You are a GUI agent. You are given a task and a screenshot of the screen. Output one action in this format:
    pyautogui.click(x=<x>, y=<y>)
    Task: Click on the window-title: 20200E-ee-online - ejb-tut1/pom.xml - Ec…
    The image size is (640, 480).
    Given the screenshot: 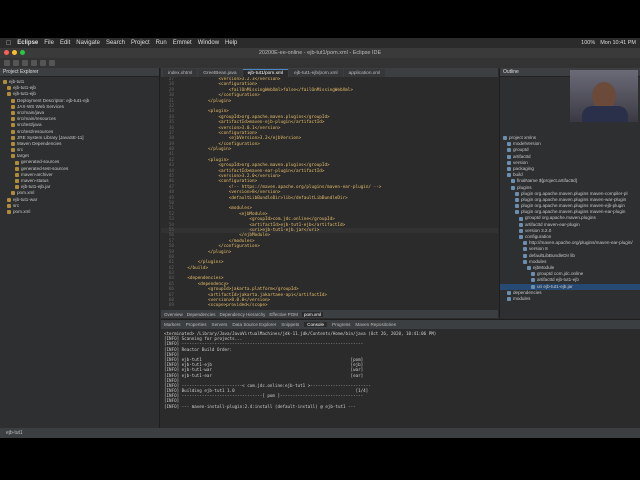 What is the action you would take?
    pyautogui.click(x=320, y=53)
    